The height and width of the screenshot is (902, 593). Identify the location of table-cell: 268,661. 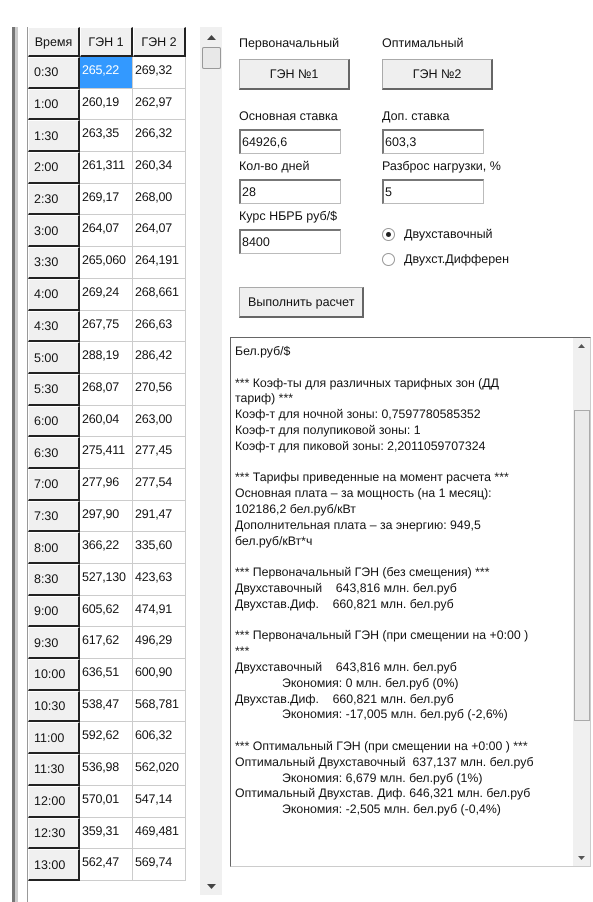
(159, 294).